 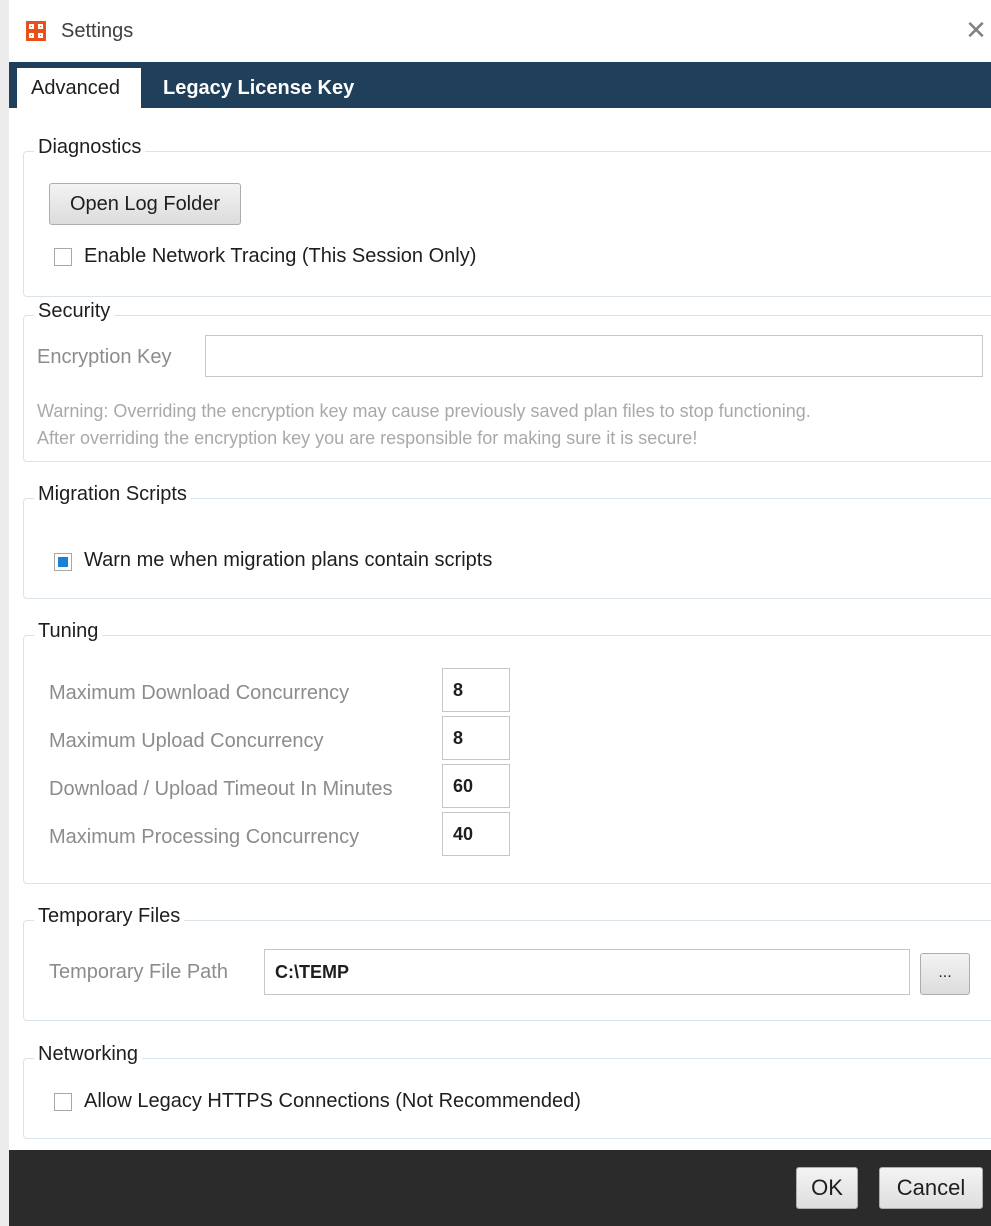 I want to click on legacy-https-checkbox, so click(x=63, y=1102).